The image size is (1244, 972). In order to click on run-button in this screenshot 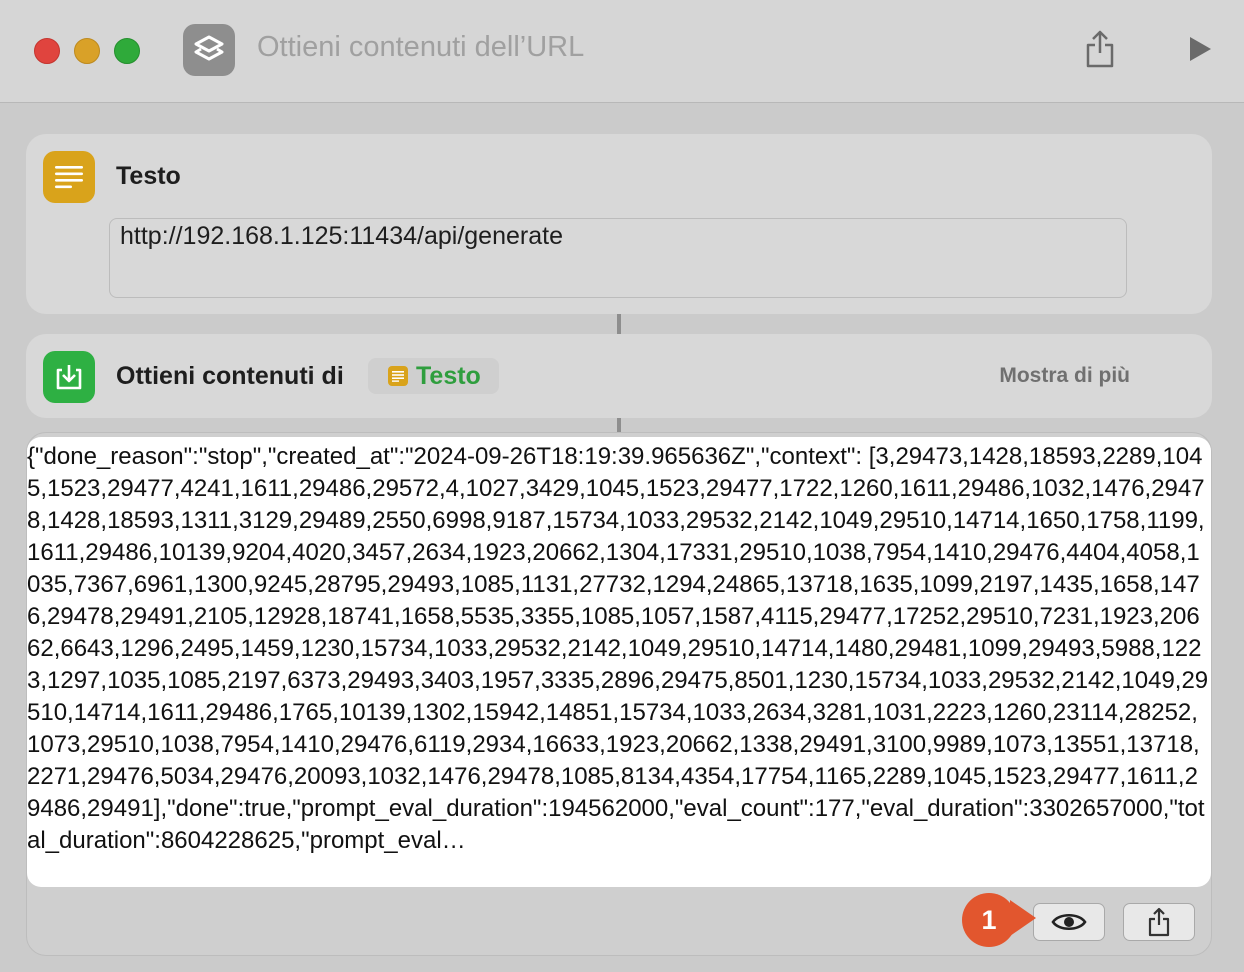, I will do `click(1200, 49)`.